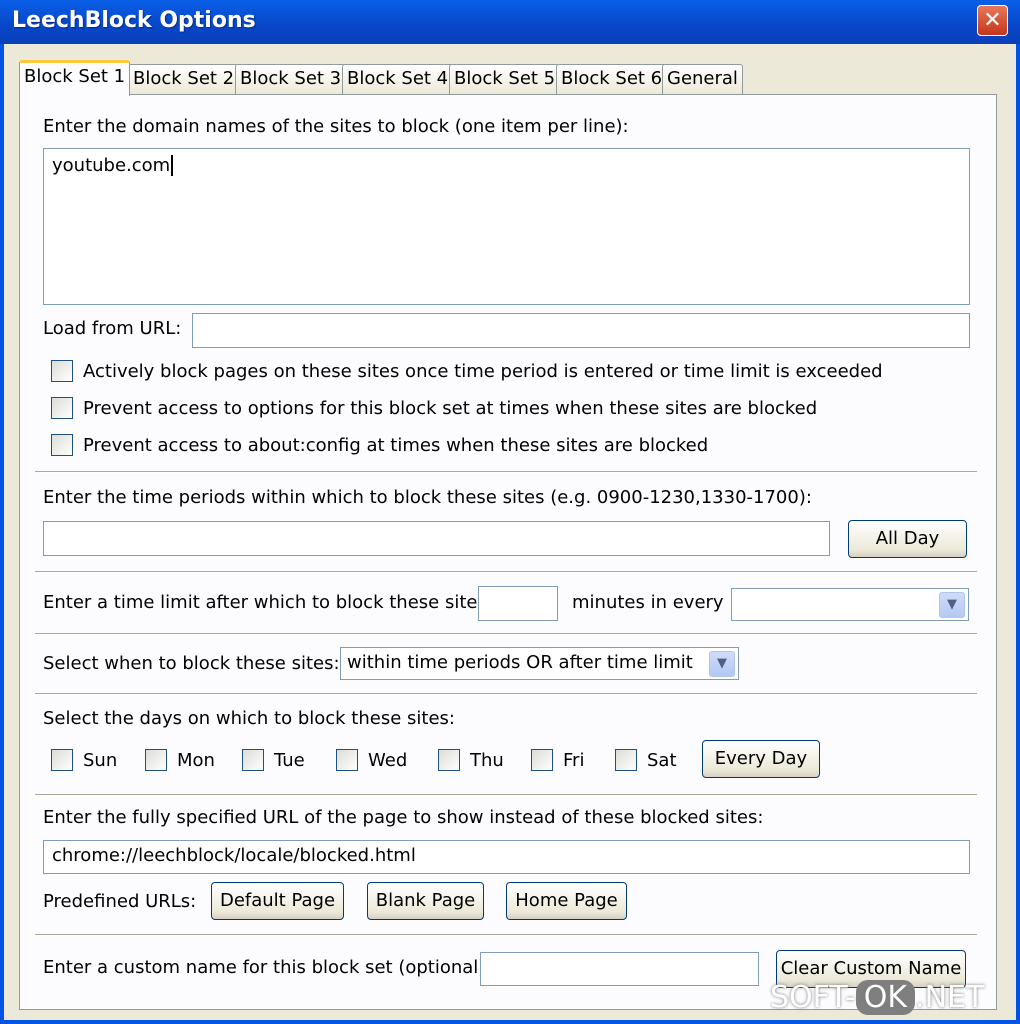  I want to click on day-thu-checkbox, so click(449, 760).